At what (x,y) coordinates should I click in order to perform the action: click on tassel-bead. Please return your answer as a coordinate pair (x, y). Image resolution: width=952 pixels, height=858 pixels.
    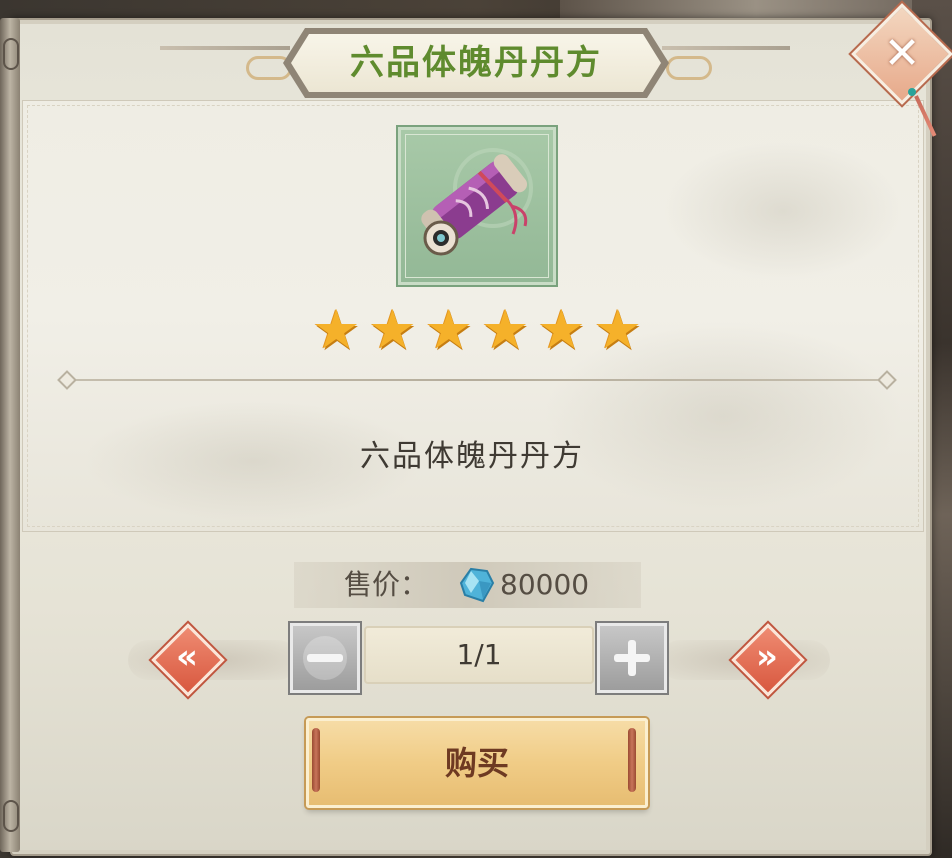
    Looking at the image, I should click on (912, 92).